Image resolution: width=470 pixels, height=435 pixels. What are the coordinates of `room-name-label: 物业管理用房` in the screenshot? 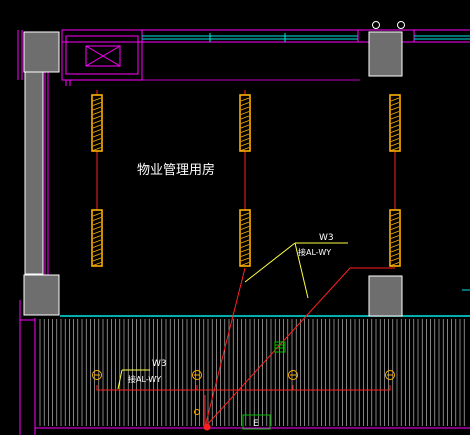 It's located at (176, 170).